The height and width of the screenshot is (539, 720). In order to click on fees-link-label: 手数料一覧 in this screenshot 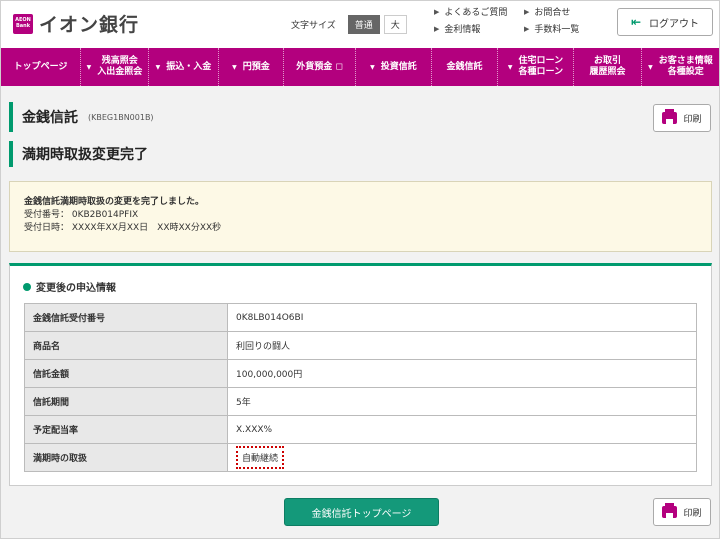, I will do `click(557, 30)`.